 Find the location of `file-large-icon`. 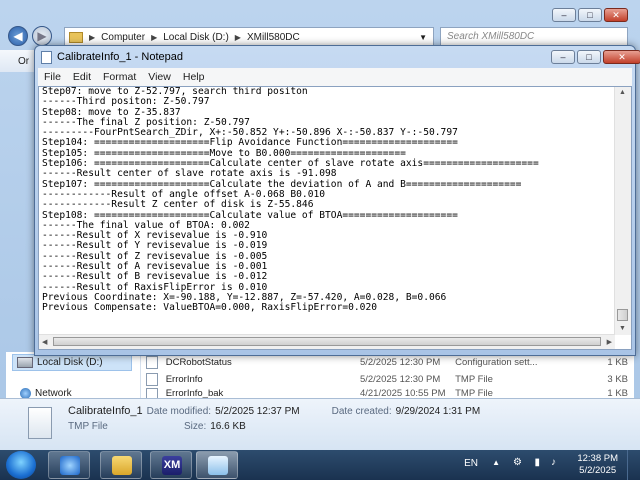

file-large-icon is located at coordinates (40, 423).